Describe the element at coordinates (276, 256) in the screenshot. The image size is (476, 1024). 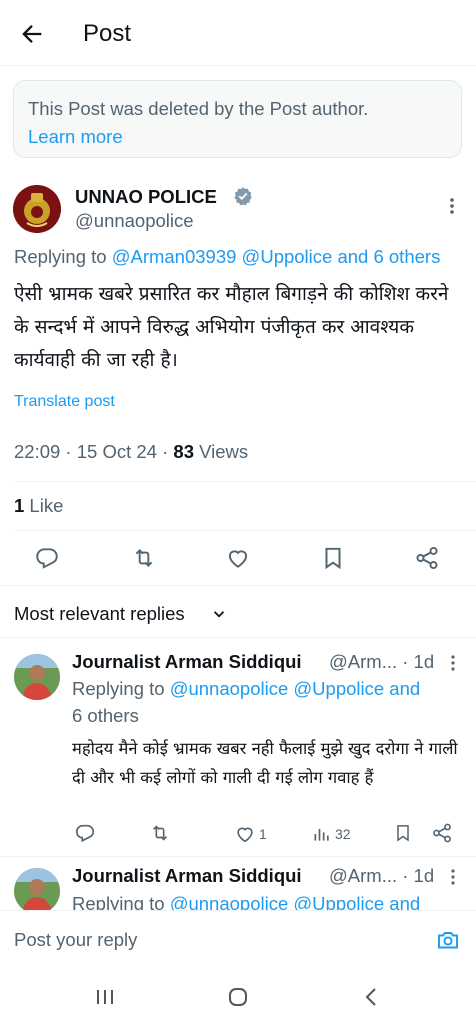
I see `replying-users-link: @Arman03939 @Uppolice and 6 others` at that location.